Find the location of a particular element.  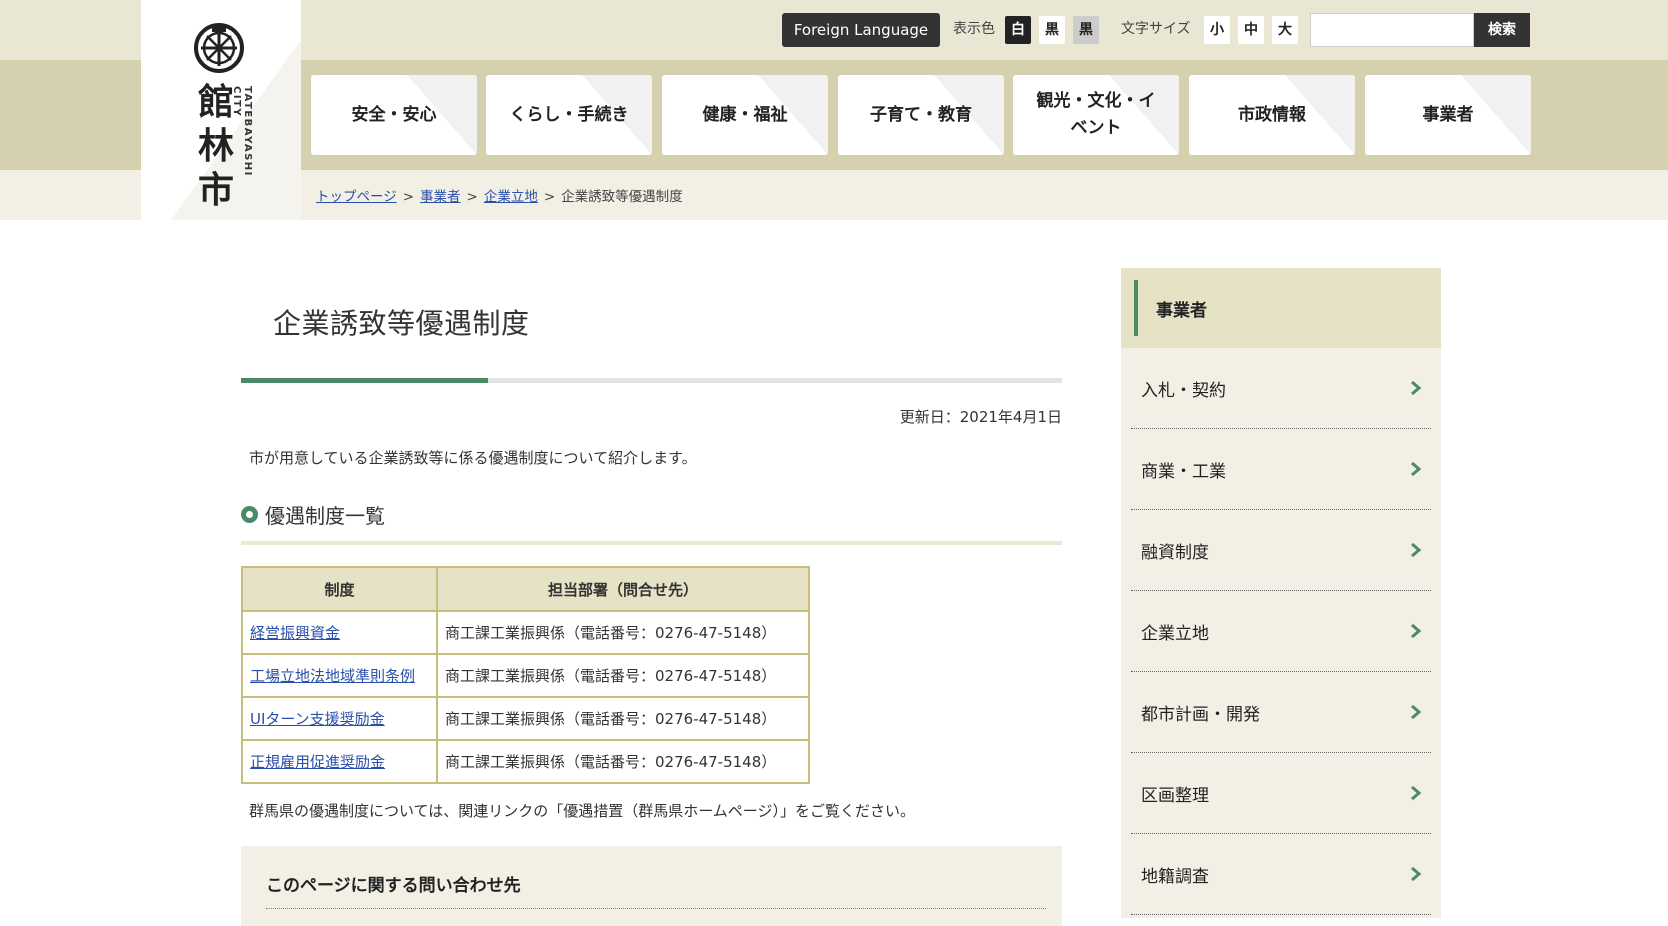

system-link: 経営振興資金 is located at coordinates (295, 633).